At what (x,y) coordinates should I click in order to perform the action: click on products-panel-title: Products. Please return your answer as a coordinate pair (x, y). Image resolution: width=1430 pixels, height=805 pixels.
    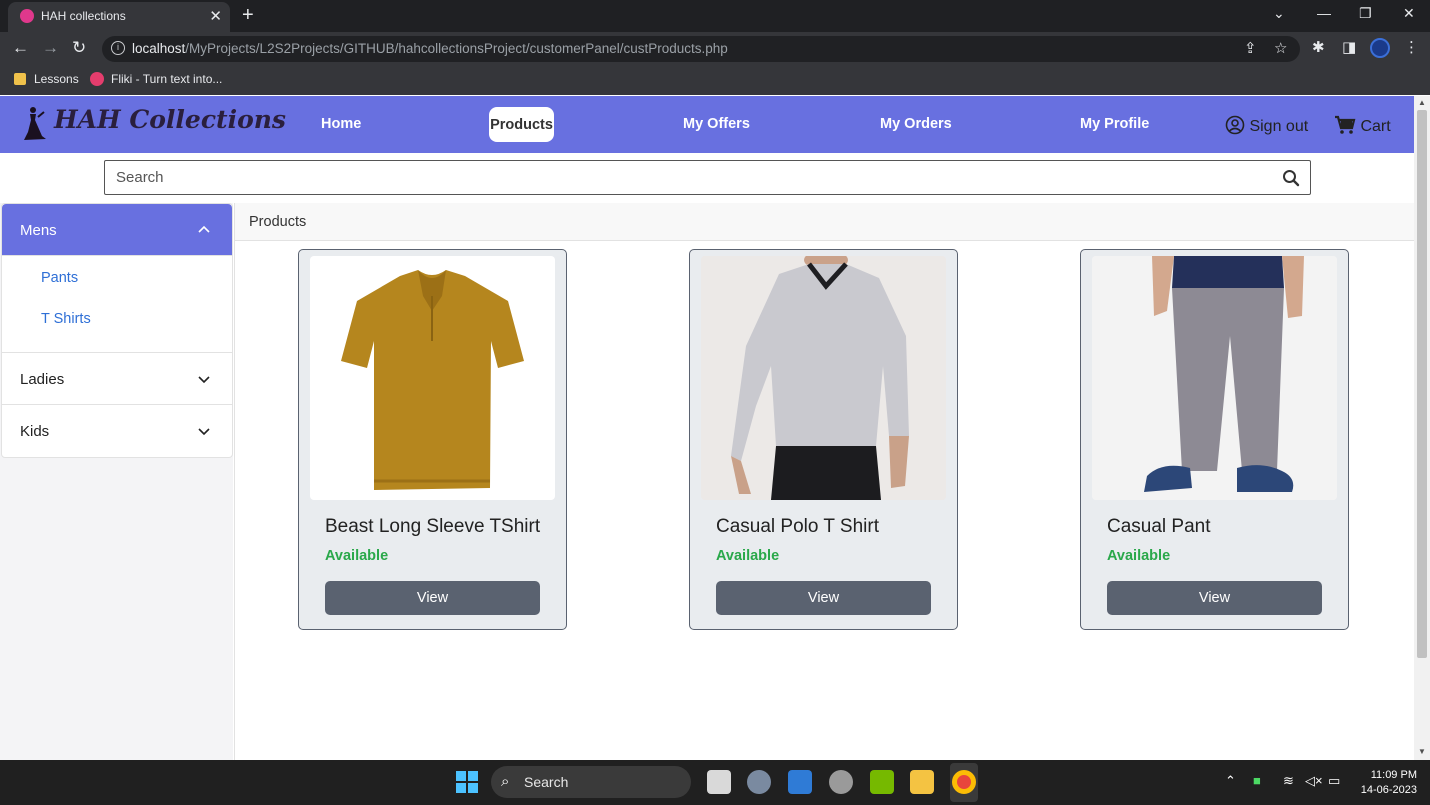
    Looking at the image, I should click on (278, 222).